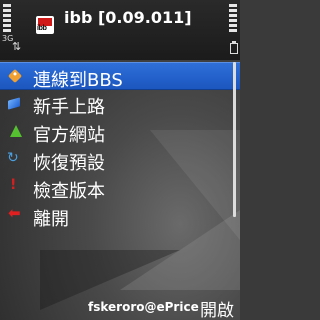 Image resolution: width=320 pixels, height=320 pixels. What do you see at coordinates (14, 213) in the screenshot?
I see `exit-icon: ⬅` at bounding box center [14, 213].